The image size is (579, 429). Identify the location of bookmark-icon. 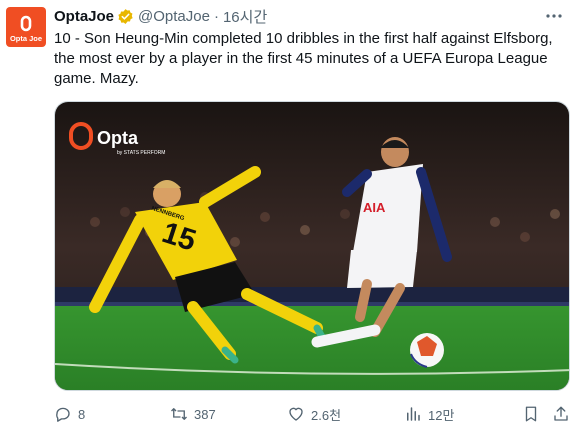
(531, 414).